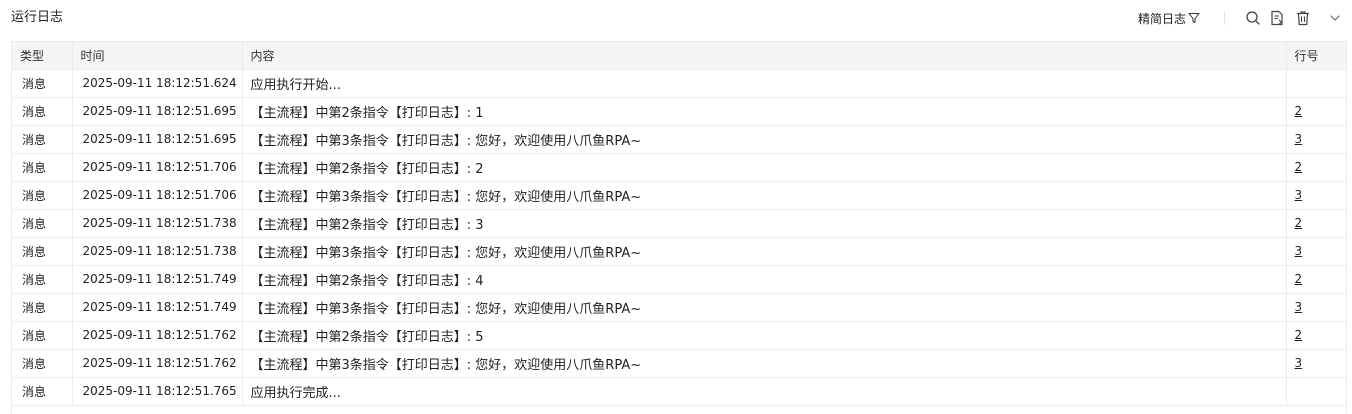 This screenshot has height=414, width=1352. I want to click on header-divider, so click(1224, 18).